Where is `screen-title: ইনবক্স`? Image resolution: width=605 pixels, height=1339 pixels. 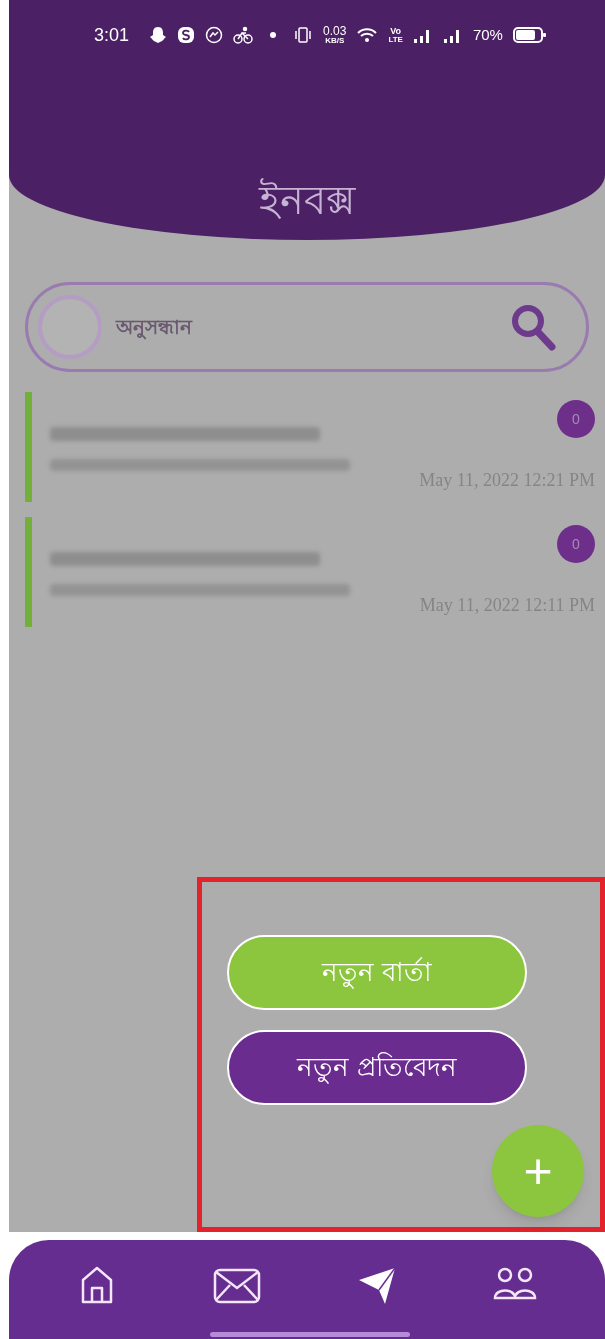
screen-title: ইনবক্স is located at coordinates (307, 200).